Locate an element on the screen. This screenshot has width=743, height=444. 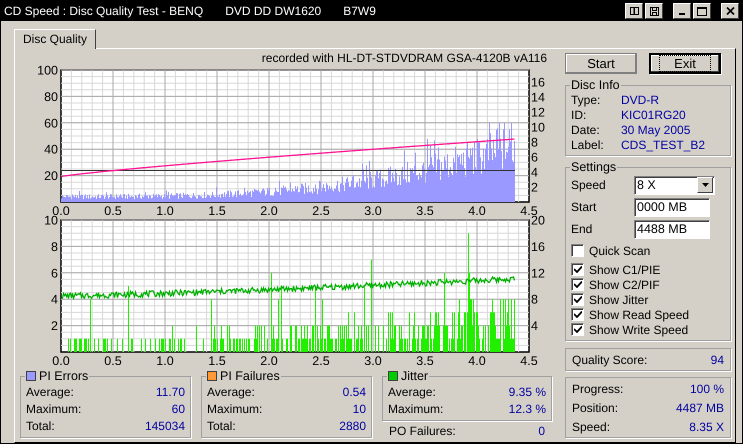
group-title: Disc Info is located at coordinates (595, 85).